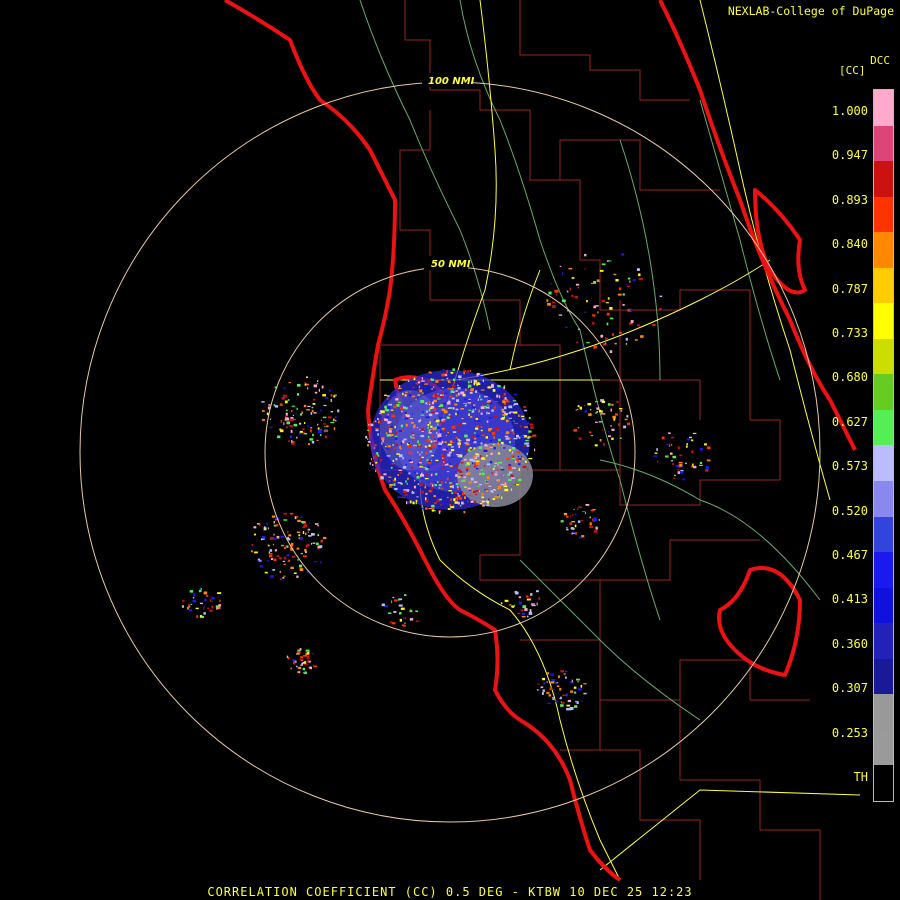  I want to click on credit-label: NEXLAB-College of DuPage, so click(810, 11).